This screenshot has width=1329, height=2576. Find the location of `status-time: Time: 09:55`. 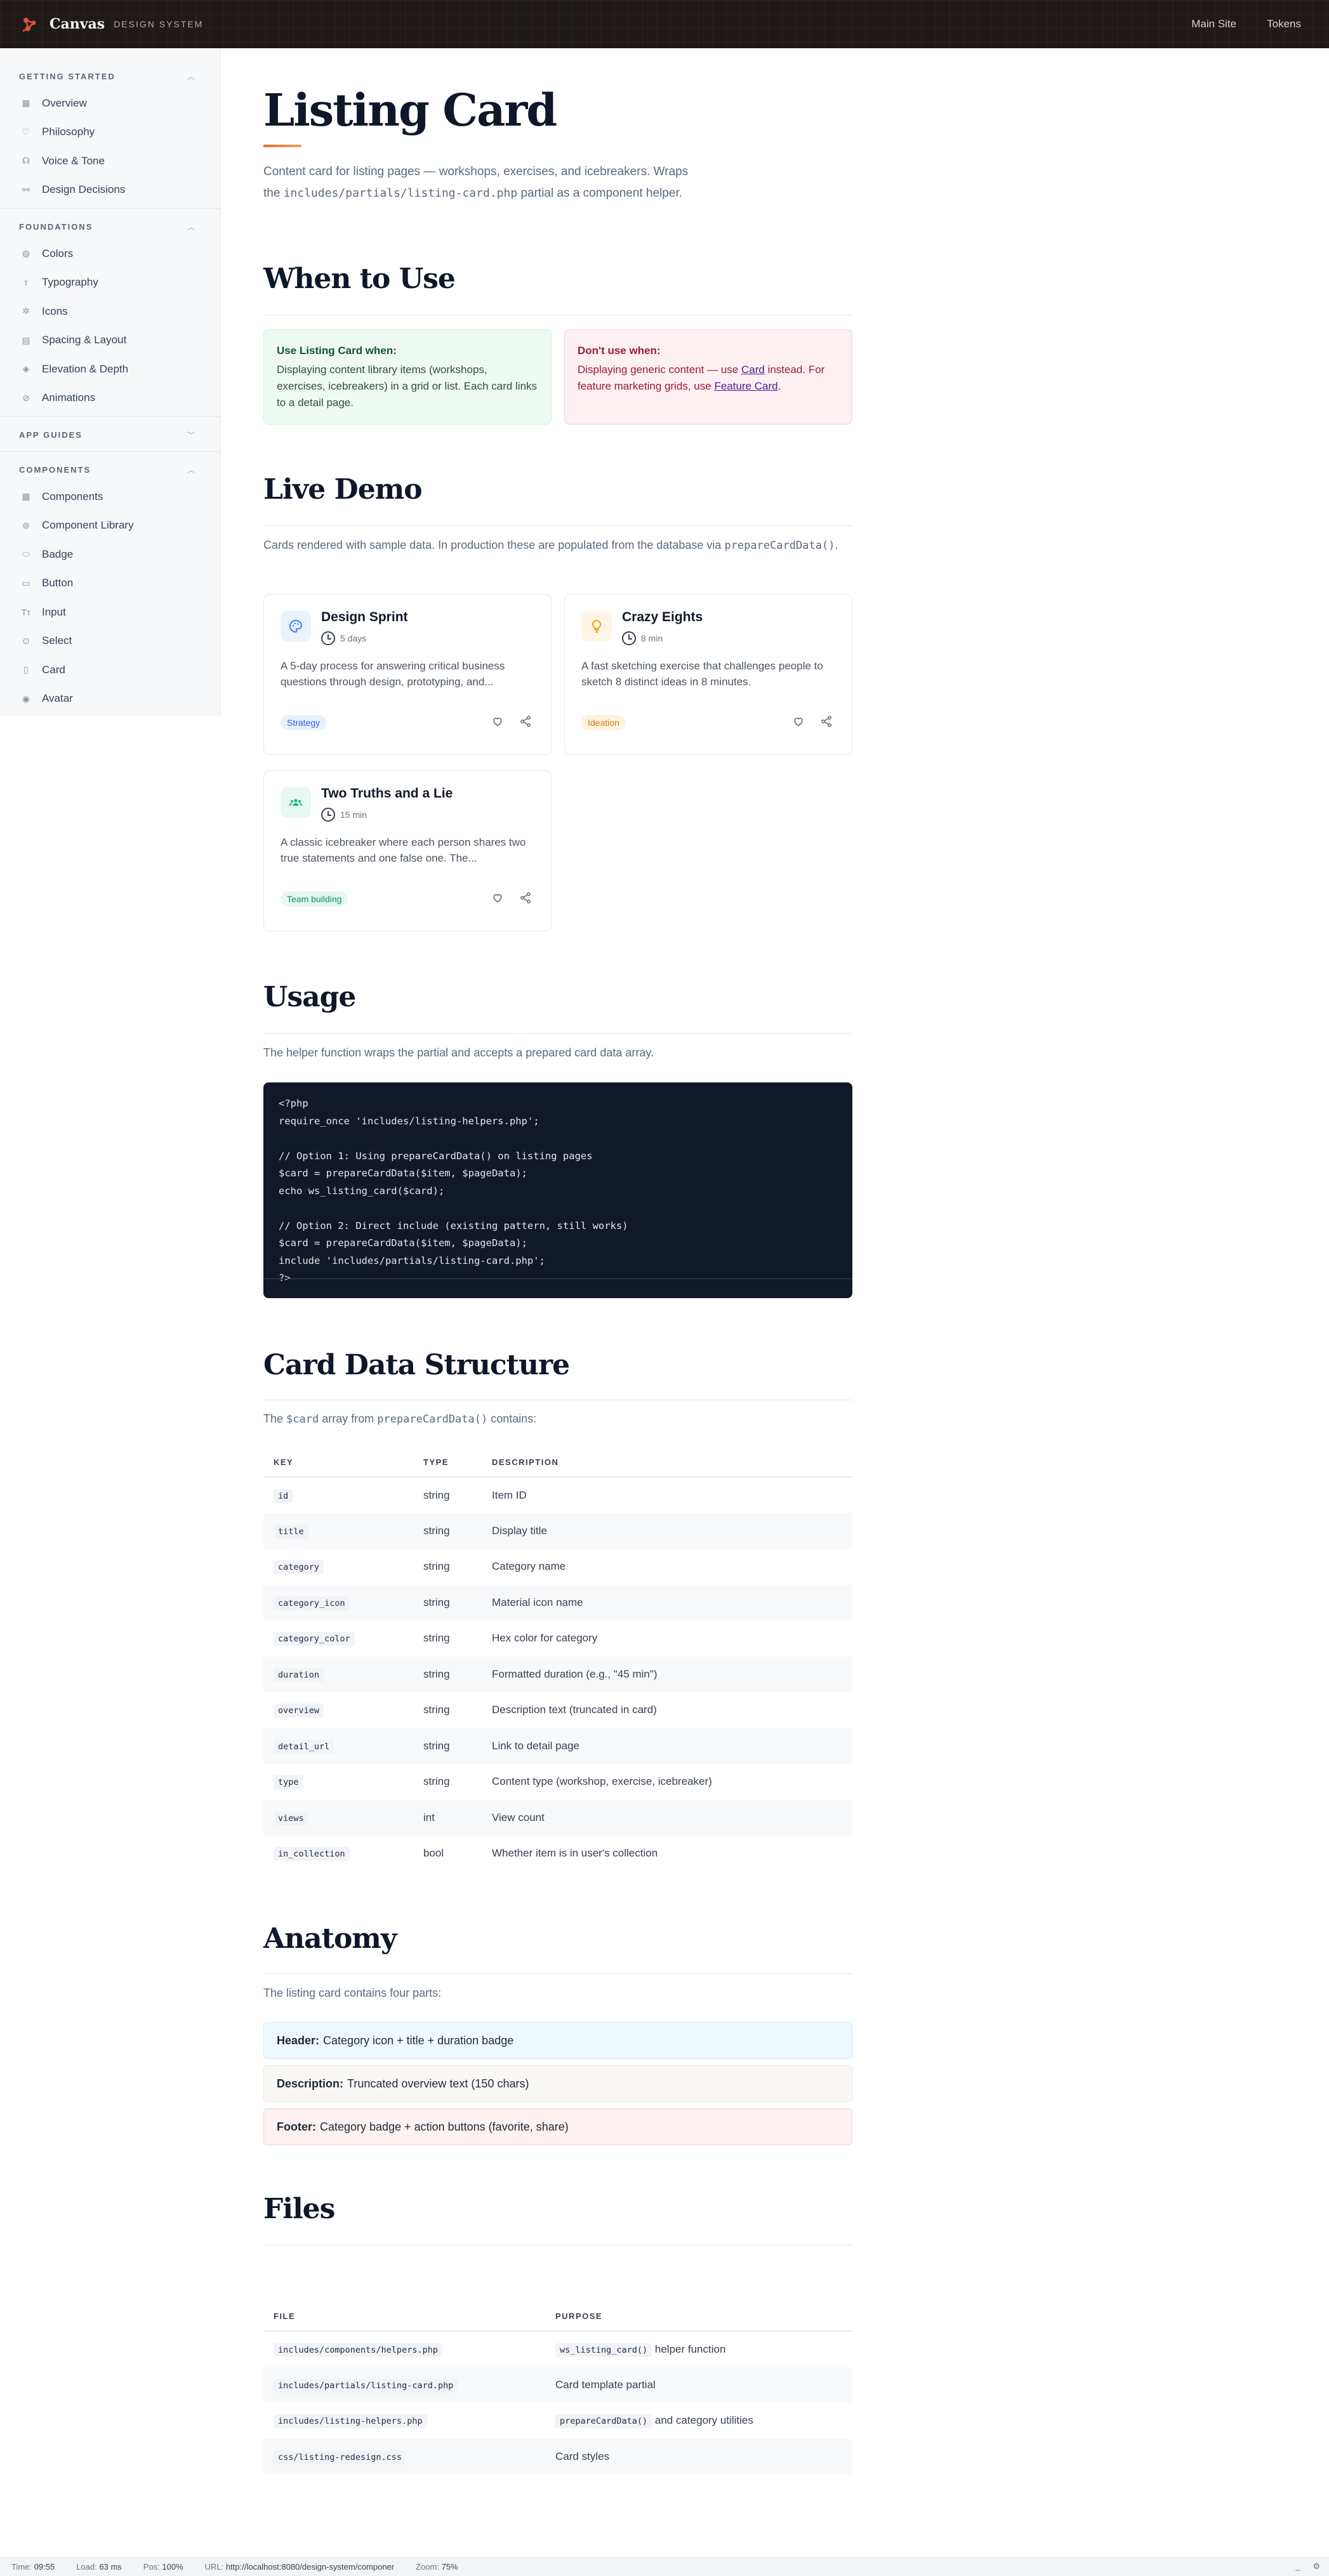

status-time: Time: 09:55 is located at coordinates (33, 2567).